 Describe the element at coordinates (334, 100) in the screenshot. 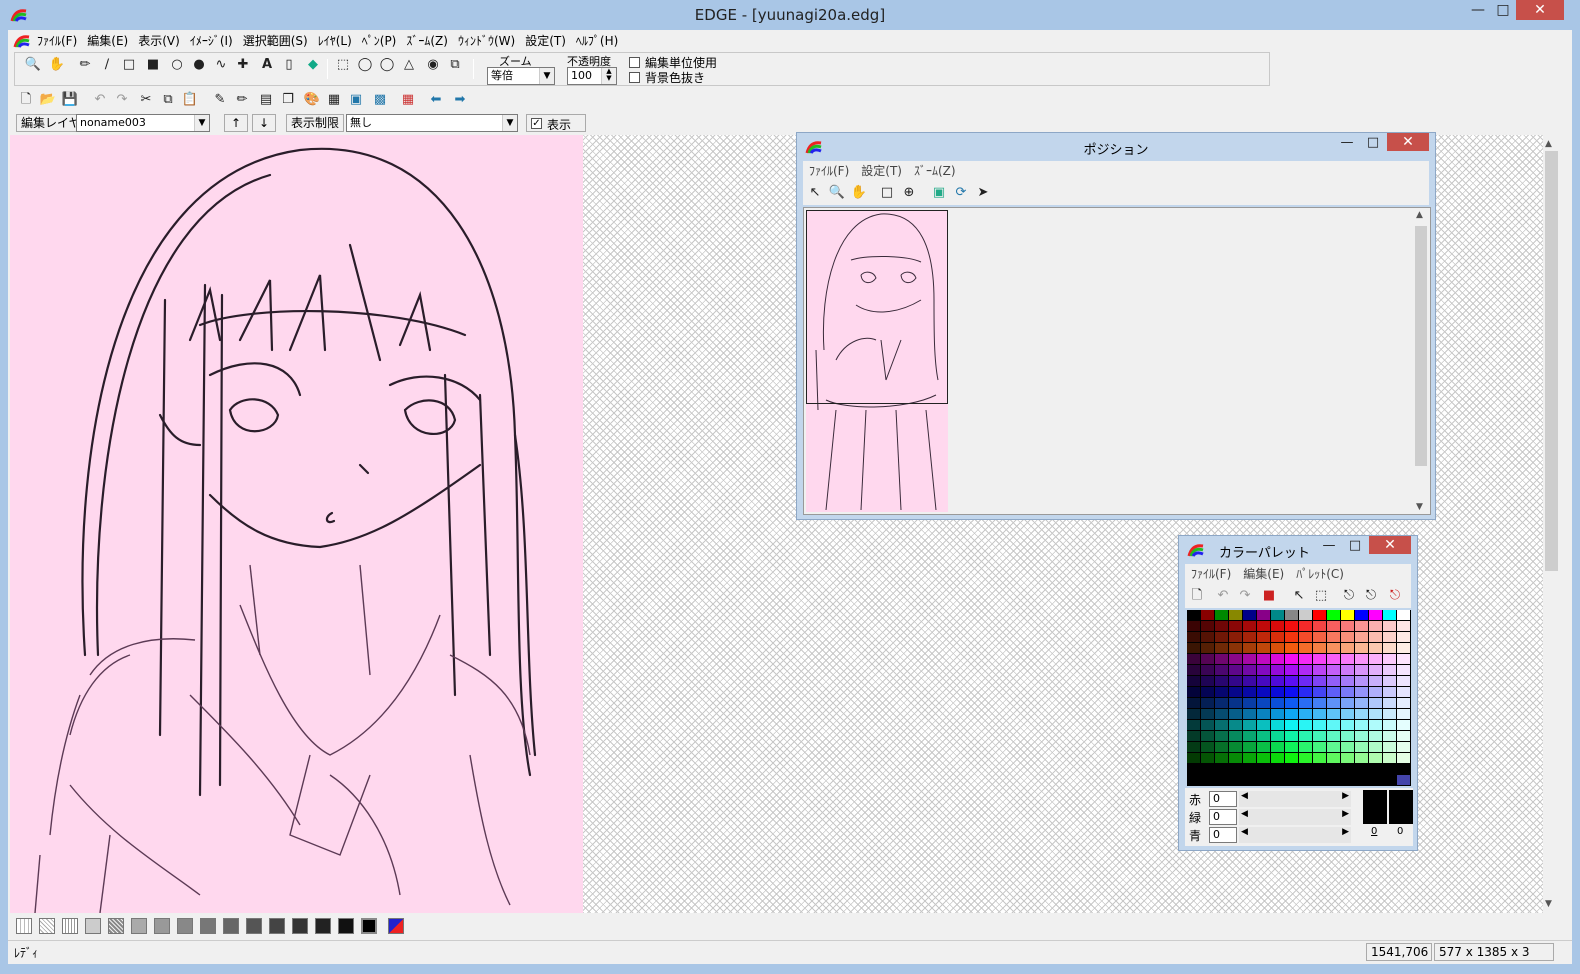

I see `film-icon: ▦` at that location.